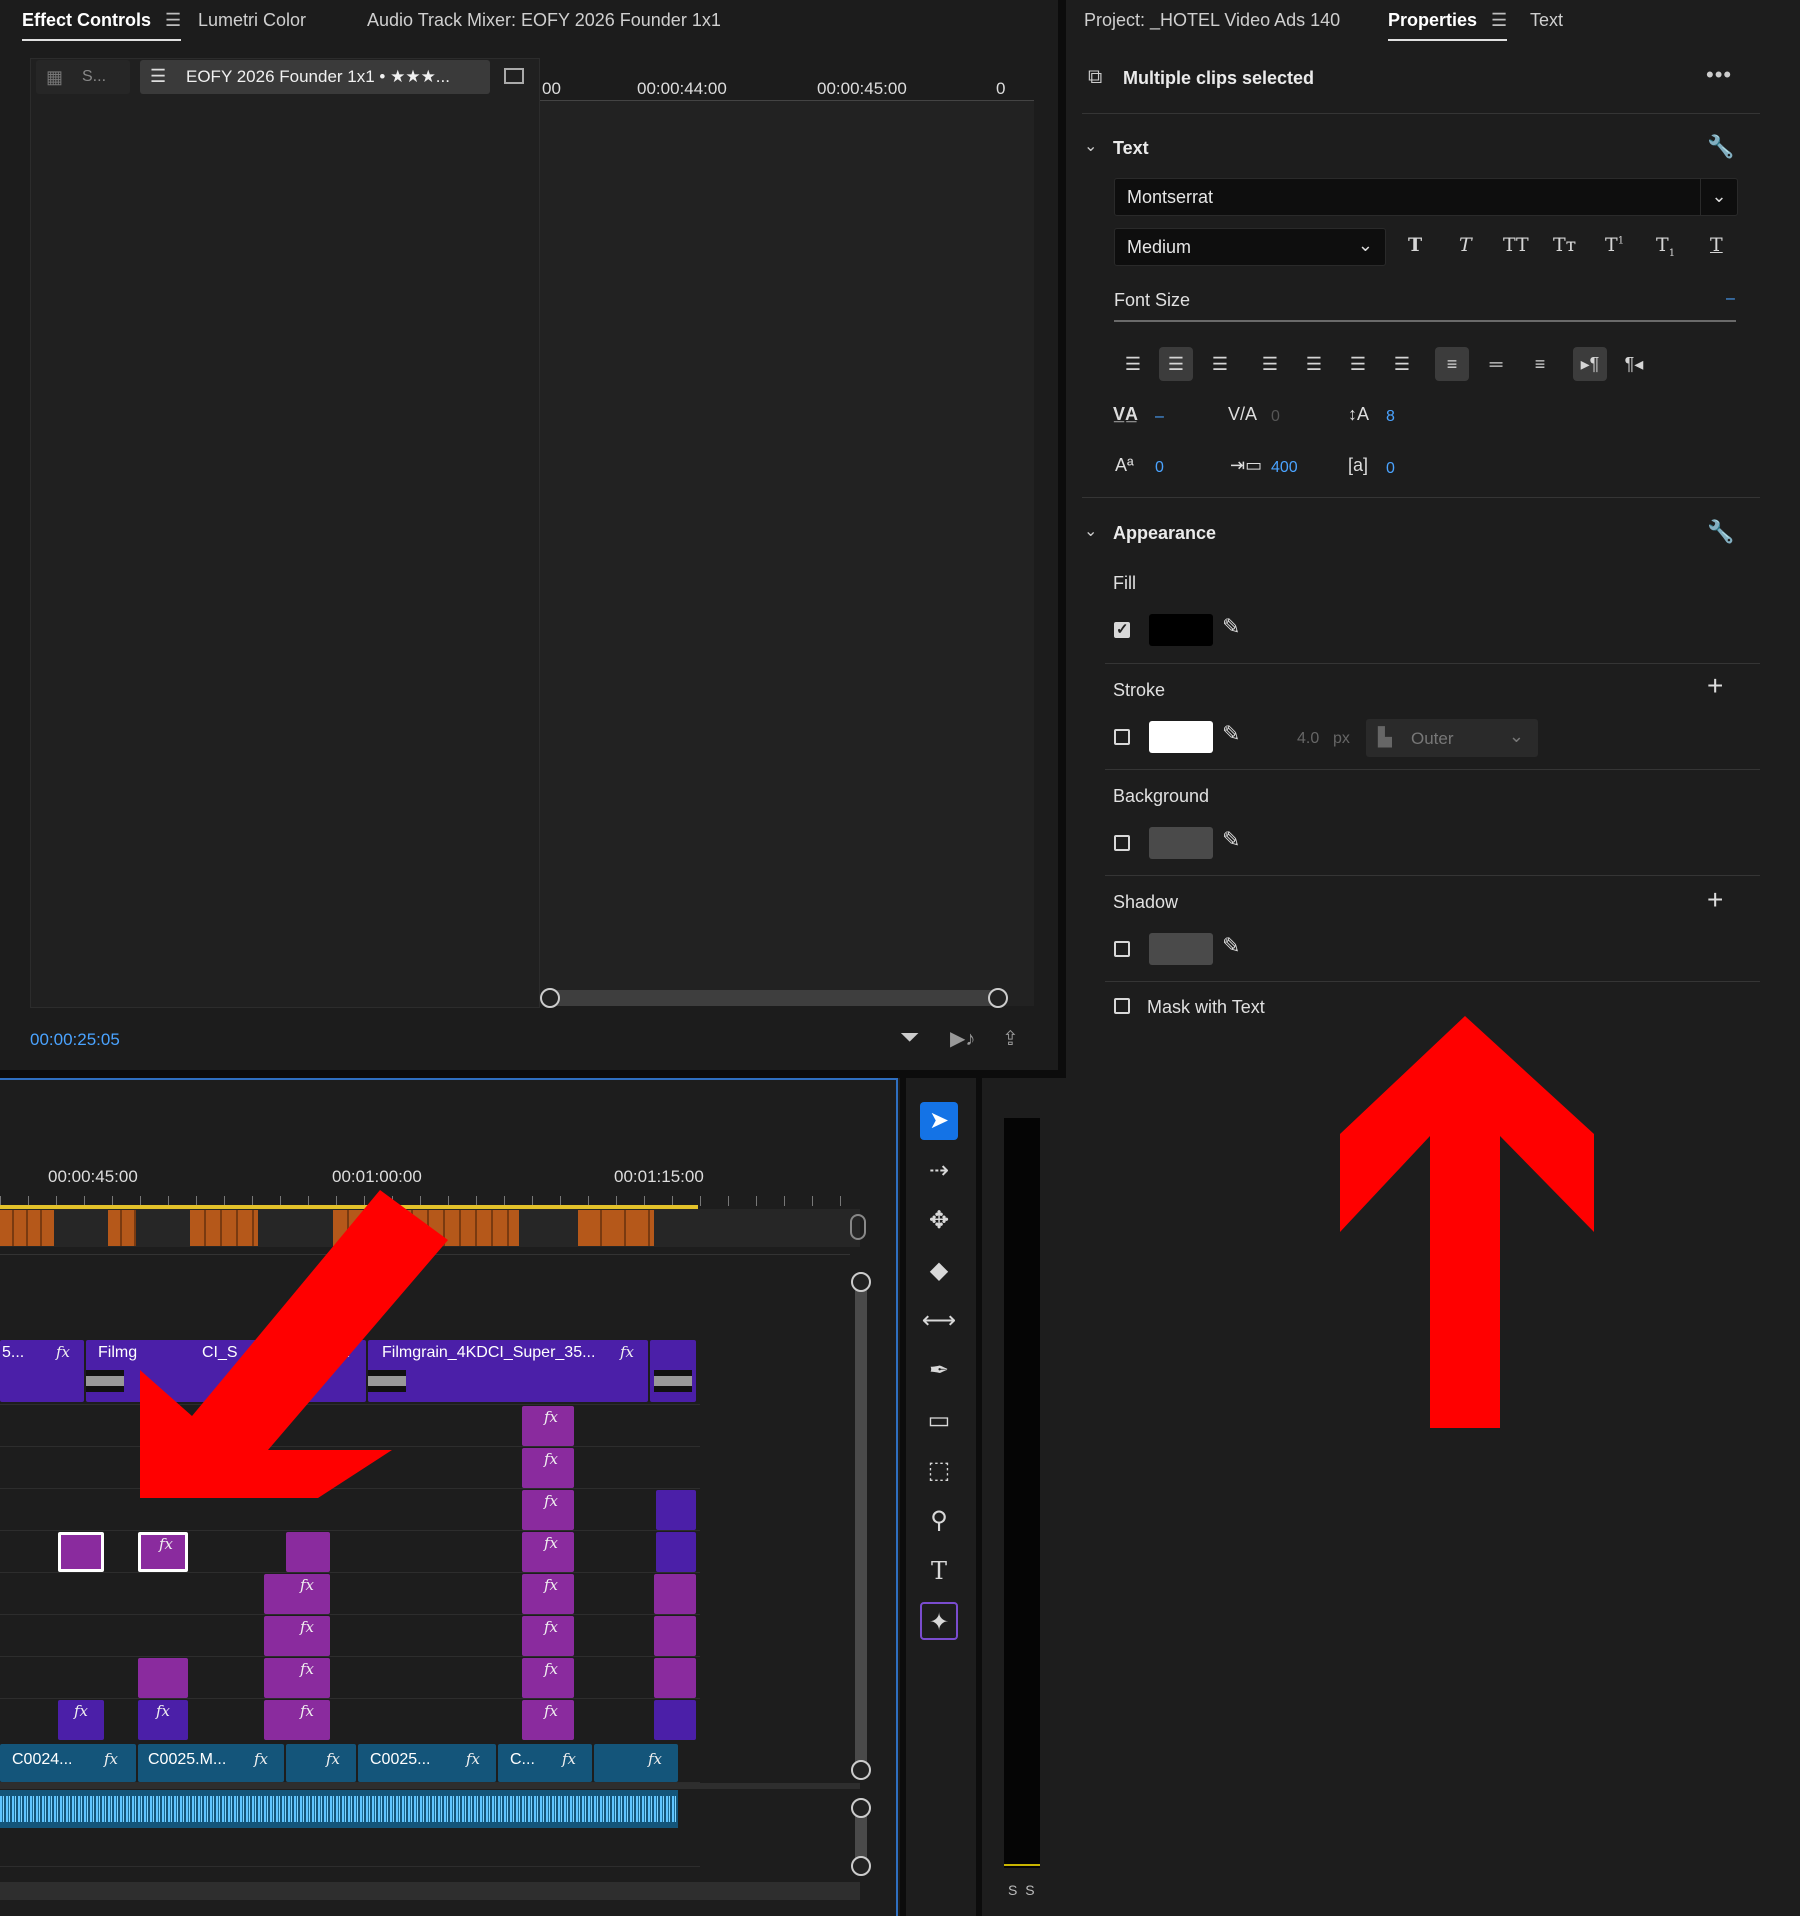  What do you see at coordinates (1181, 630) in the screenshot?
I see `fill-swatch` at bounding box center [1181, 630].